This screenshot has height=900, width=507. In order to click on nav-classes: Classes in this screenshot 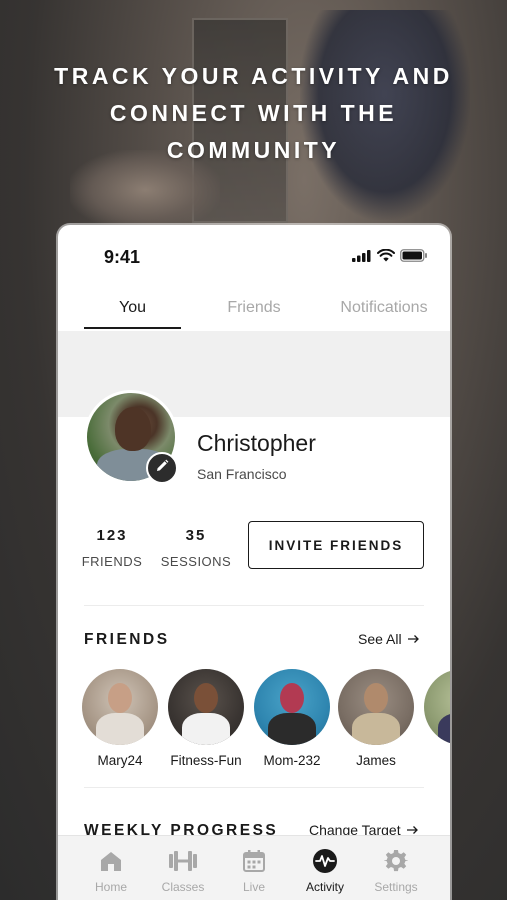, I will do `click(183, 871)`.